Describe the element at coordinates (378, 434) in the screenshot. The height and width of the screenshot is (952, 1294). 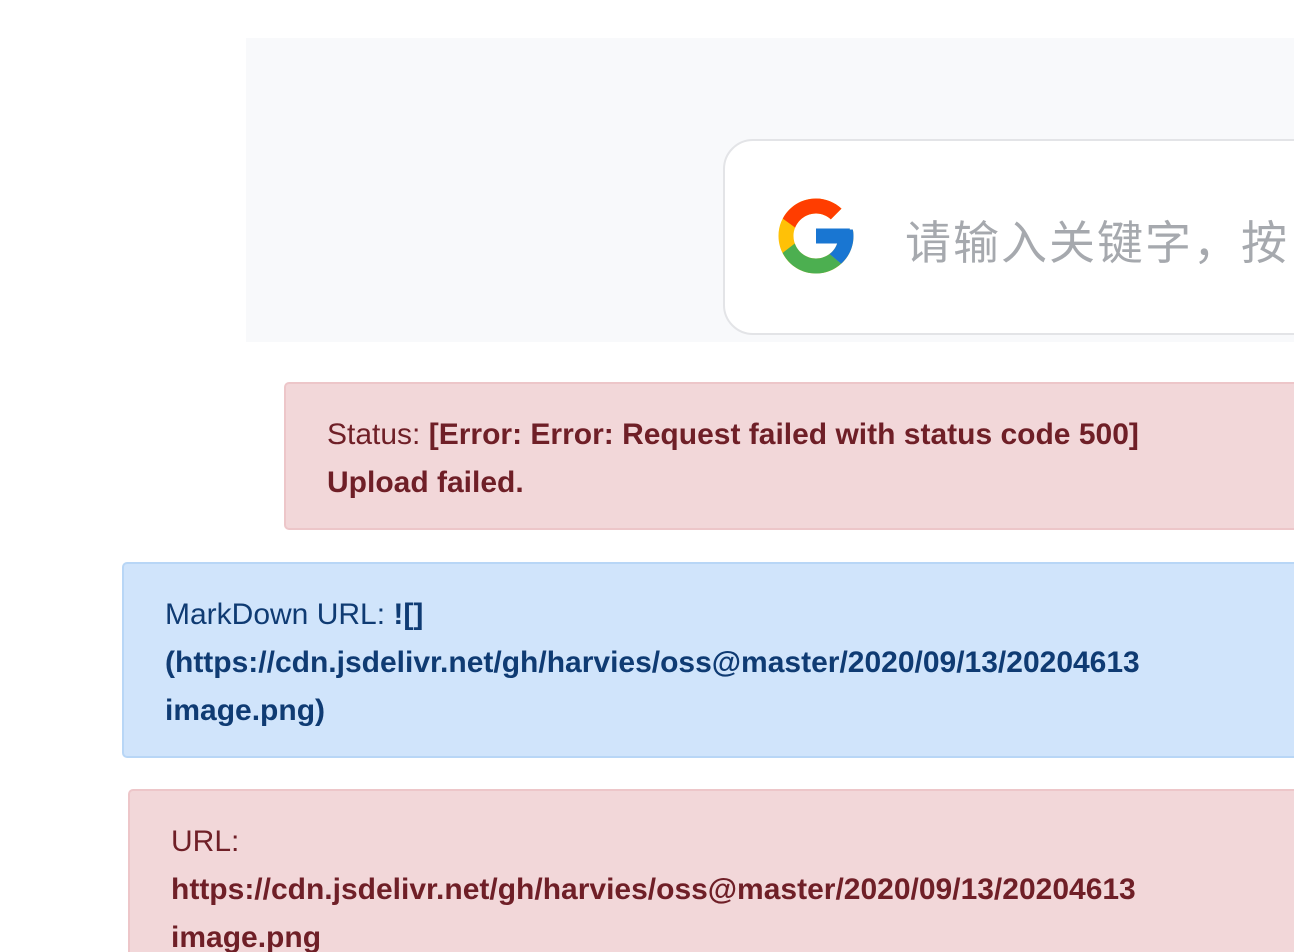
I see `status-label: Status:` at that location.